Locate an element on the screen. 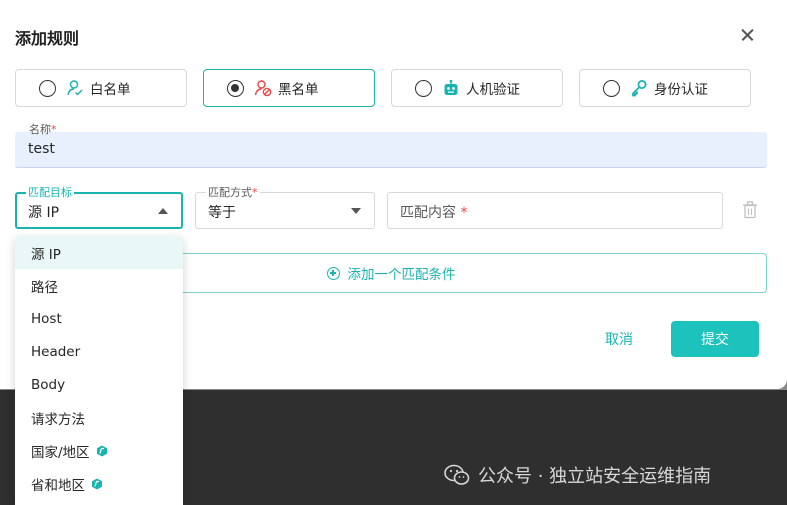  robot-icon is located at coordinates (451, 88).